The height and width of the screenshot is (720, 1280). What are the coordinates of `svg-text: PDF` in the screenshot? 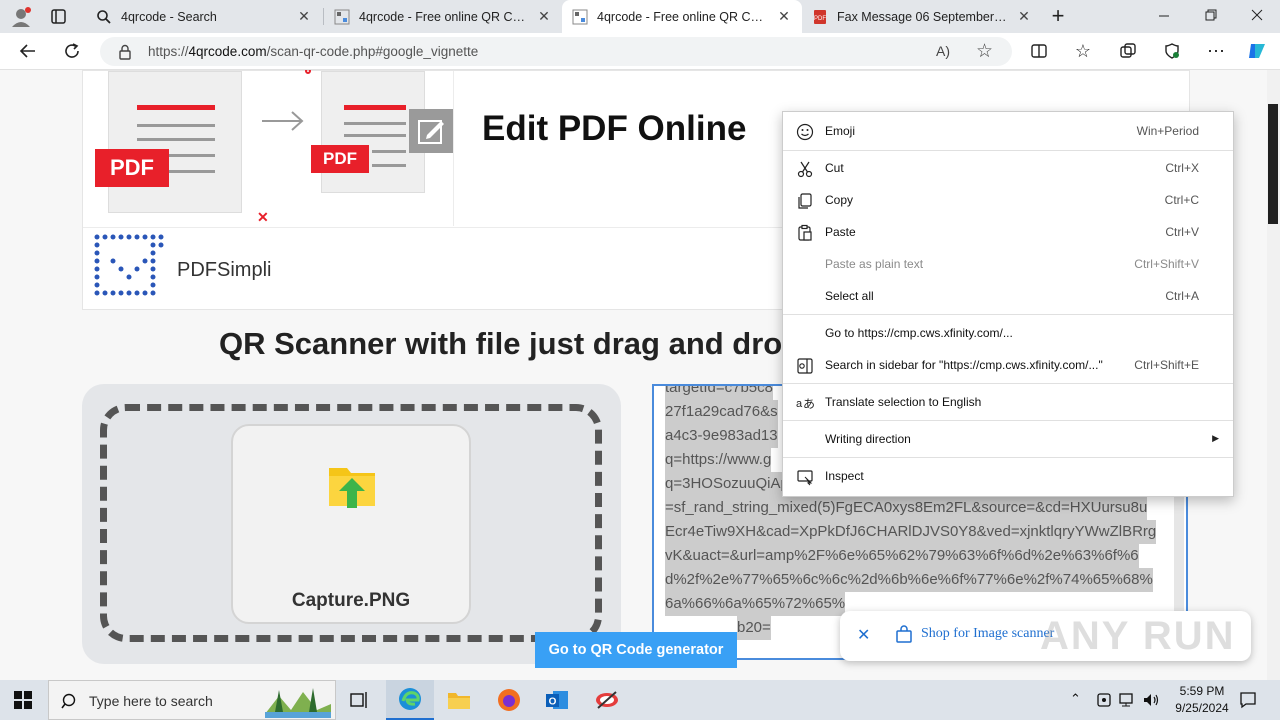 It's located at (820, 19).